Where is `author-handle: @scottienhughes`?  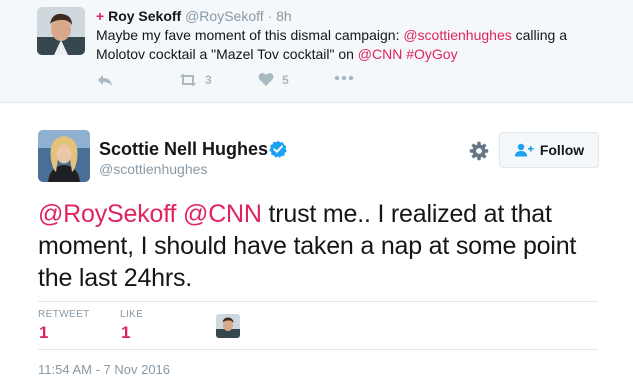
author-handle: @scottienhughes is located at coordinates (153, 169).